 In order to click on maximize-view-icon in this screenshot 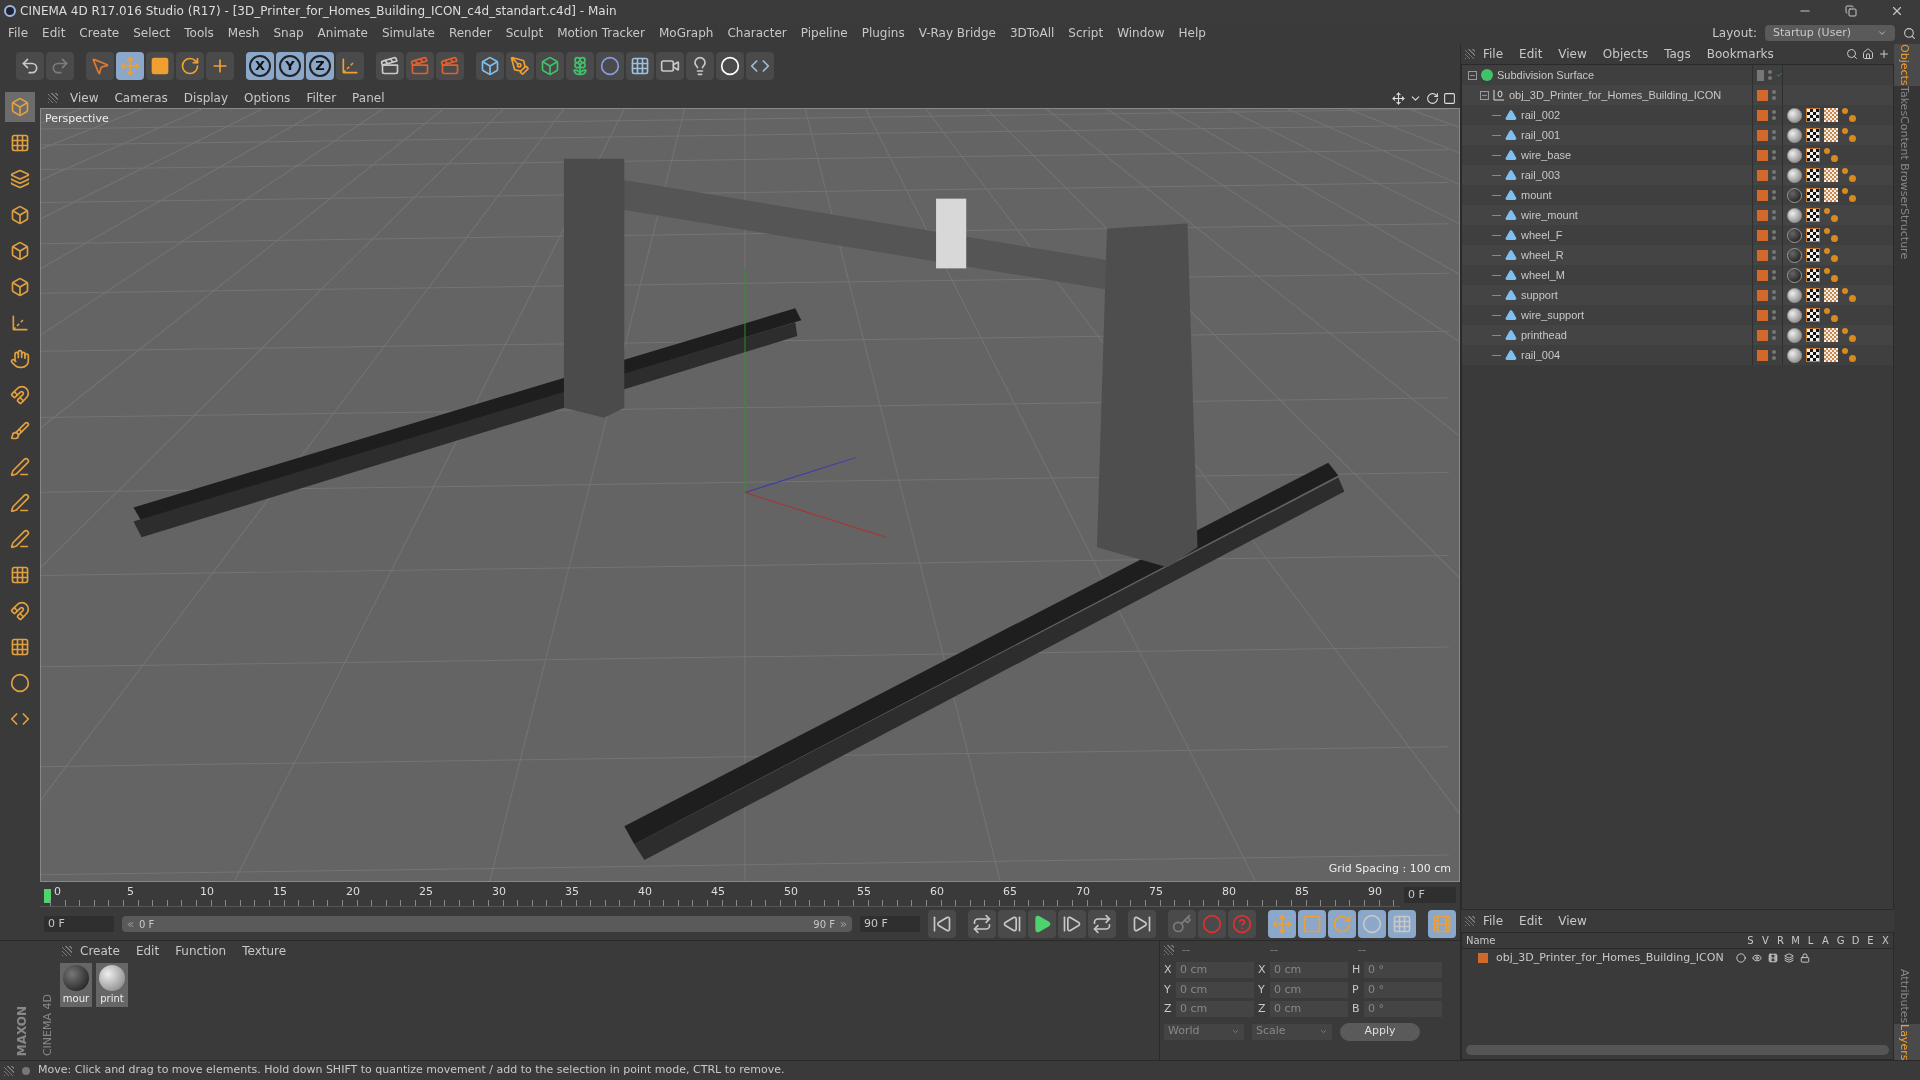, I will do `click(1449, 98)`.